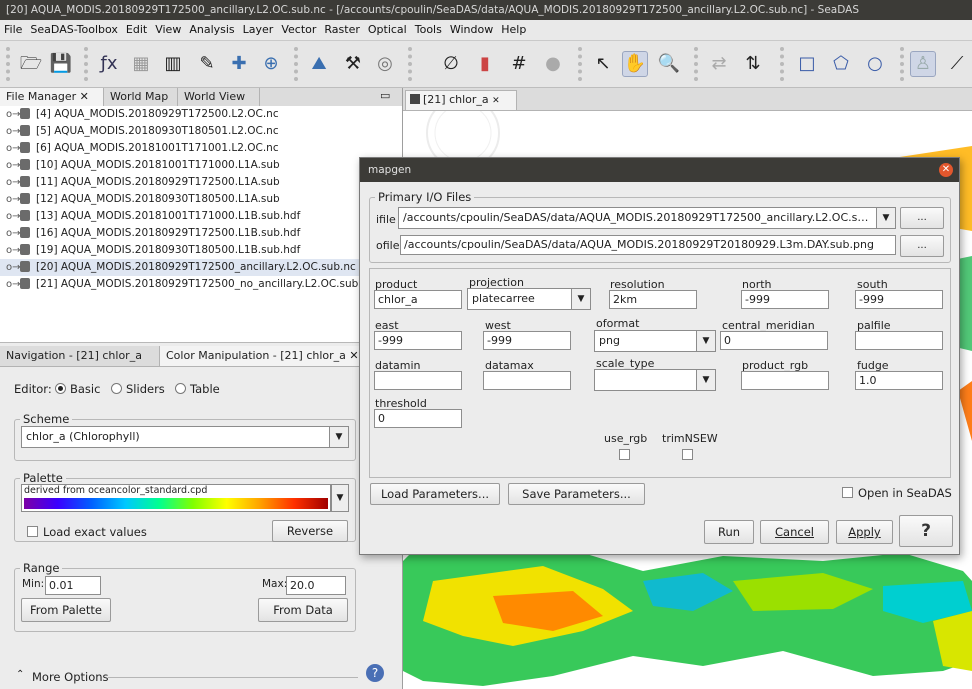  Describe the element at coordinates (687, 454) in the screenshot. I see `trim-nsew-checkbox` at that location.